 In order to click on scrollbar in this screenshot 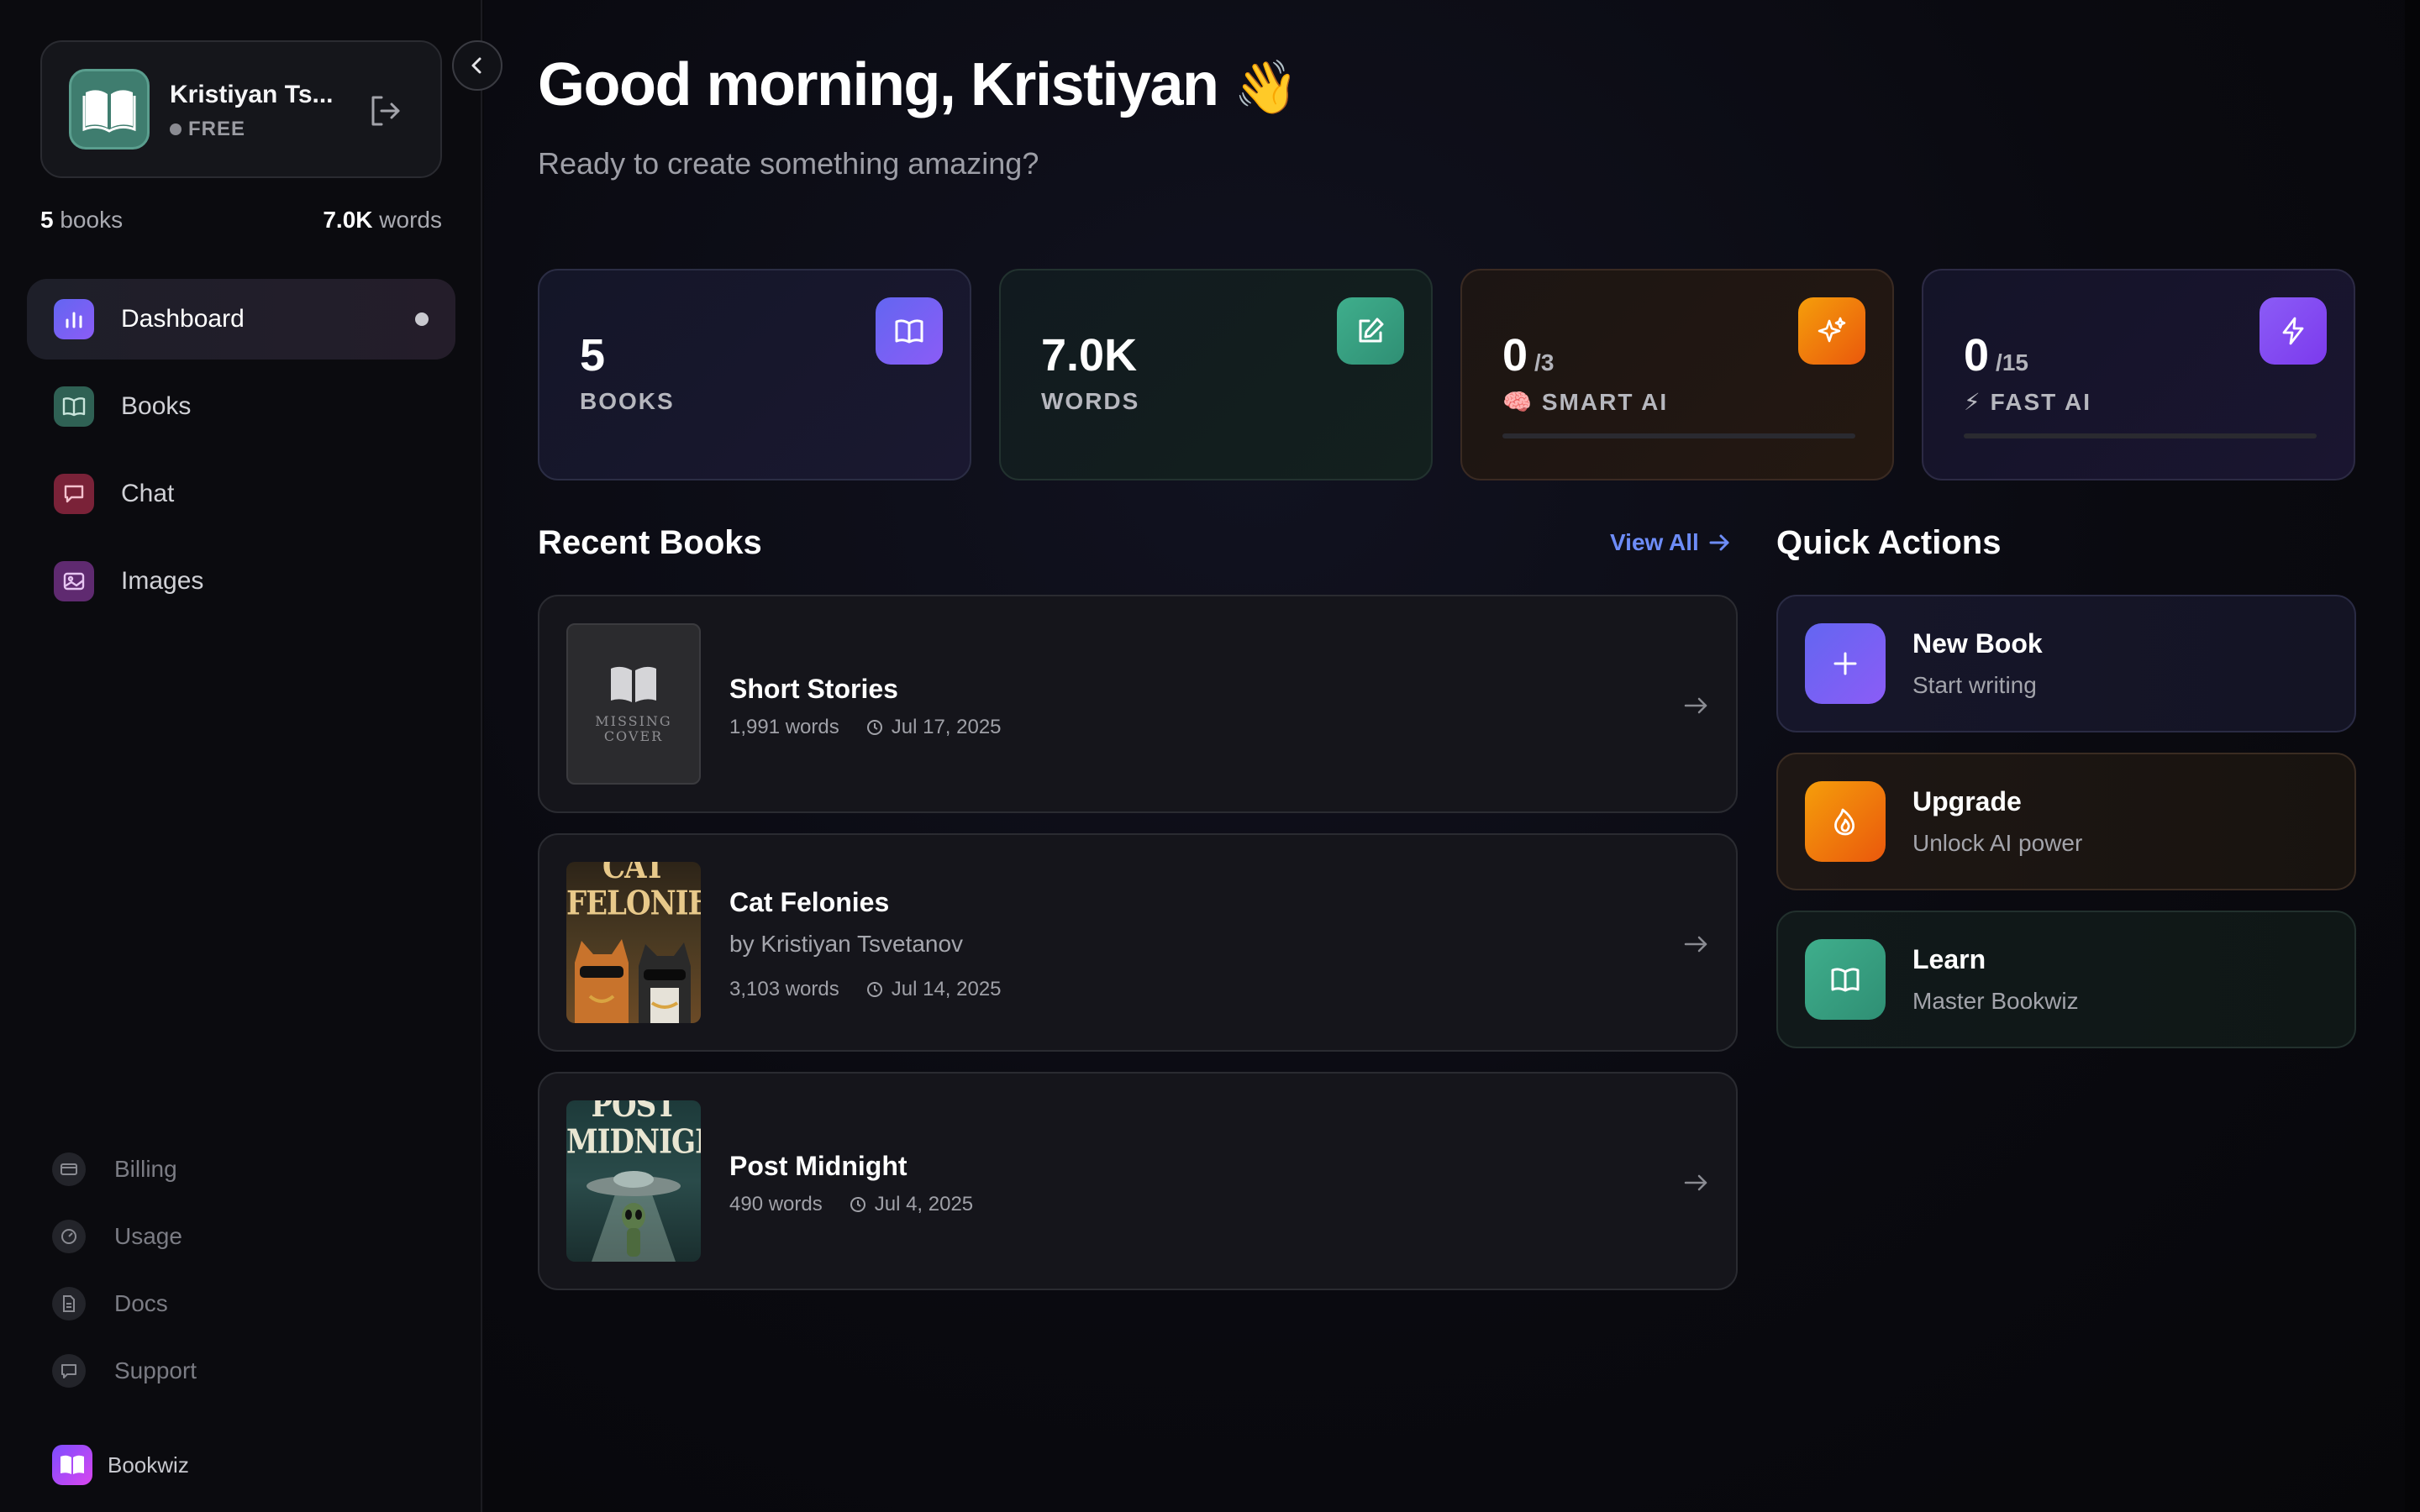, I will do `click(2412, 756)`.